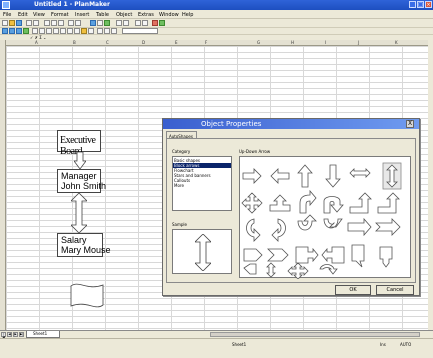 The height and width of the screenshot is (358, 433). What do you see at coordinates (146, 15) in the screenshot?
I see `menu-extras: Extras` at bounding box center [146, 15].